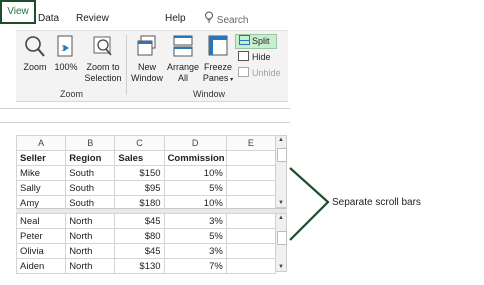 Image resolution: width=484 pixels, height=285 pixels. I want to click on window-group-label: Window, so click(209, 94).